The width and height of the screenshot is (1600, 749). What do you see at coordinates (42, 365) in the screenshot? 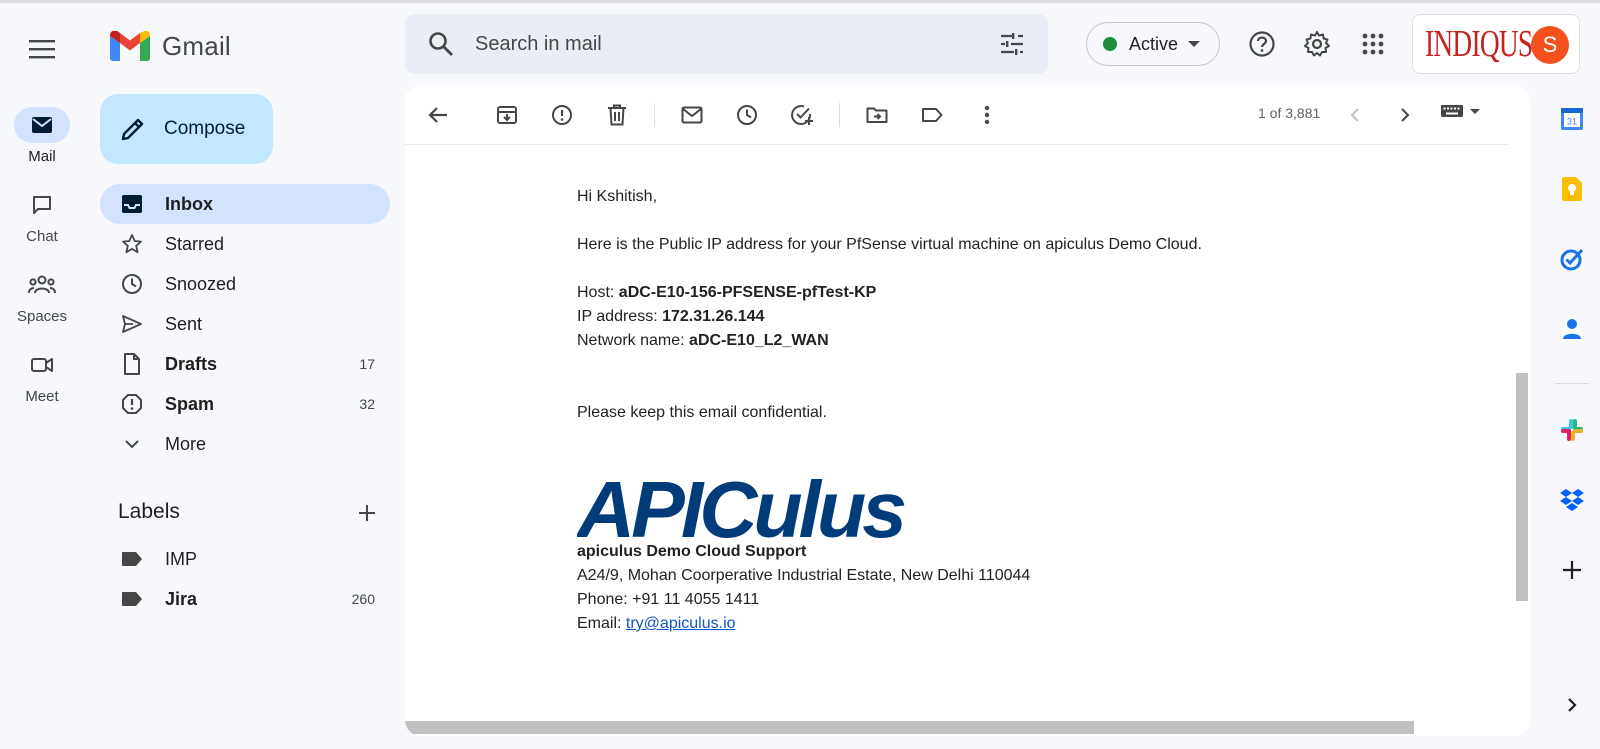
I see `meet-icon` at bounding box center [42, 365].